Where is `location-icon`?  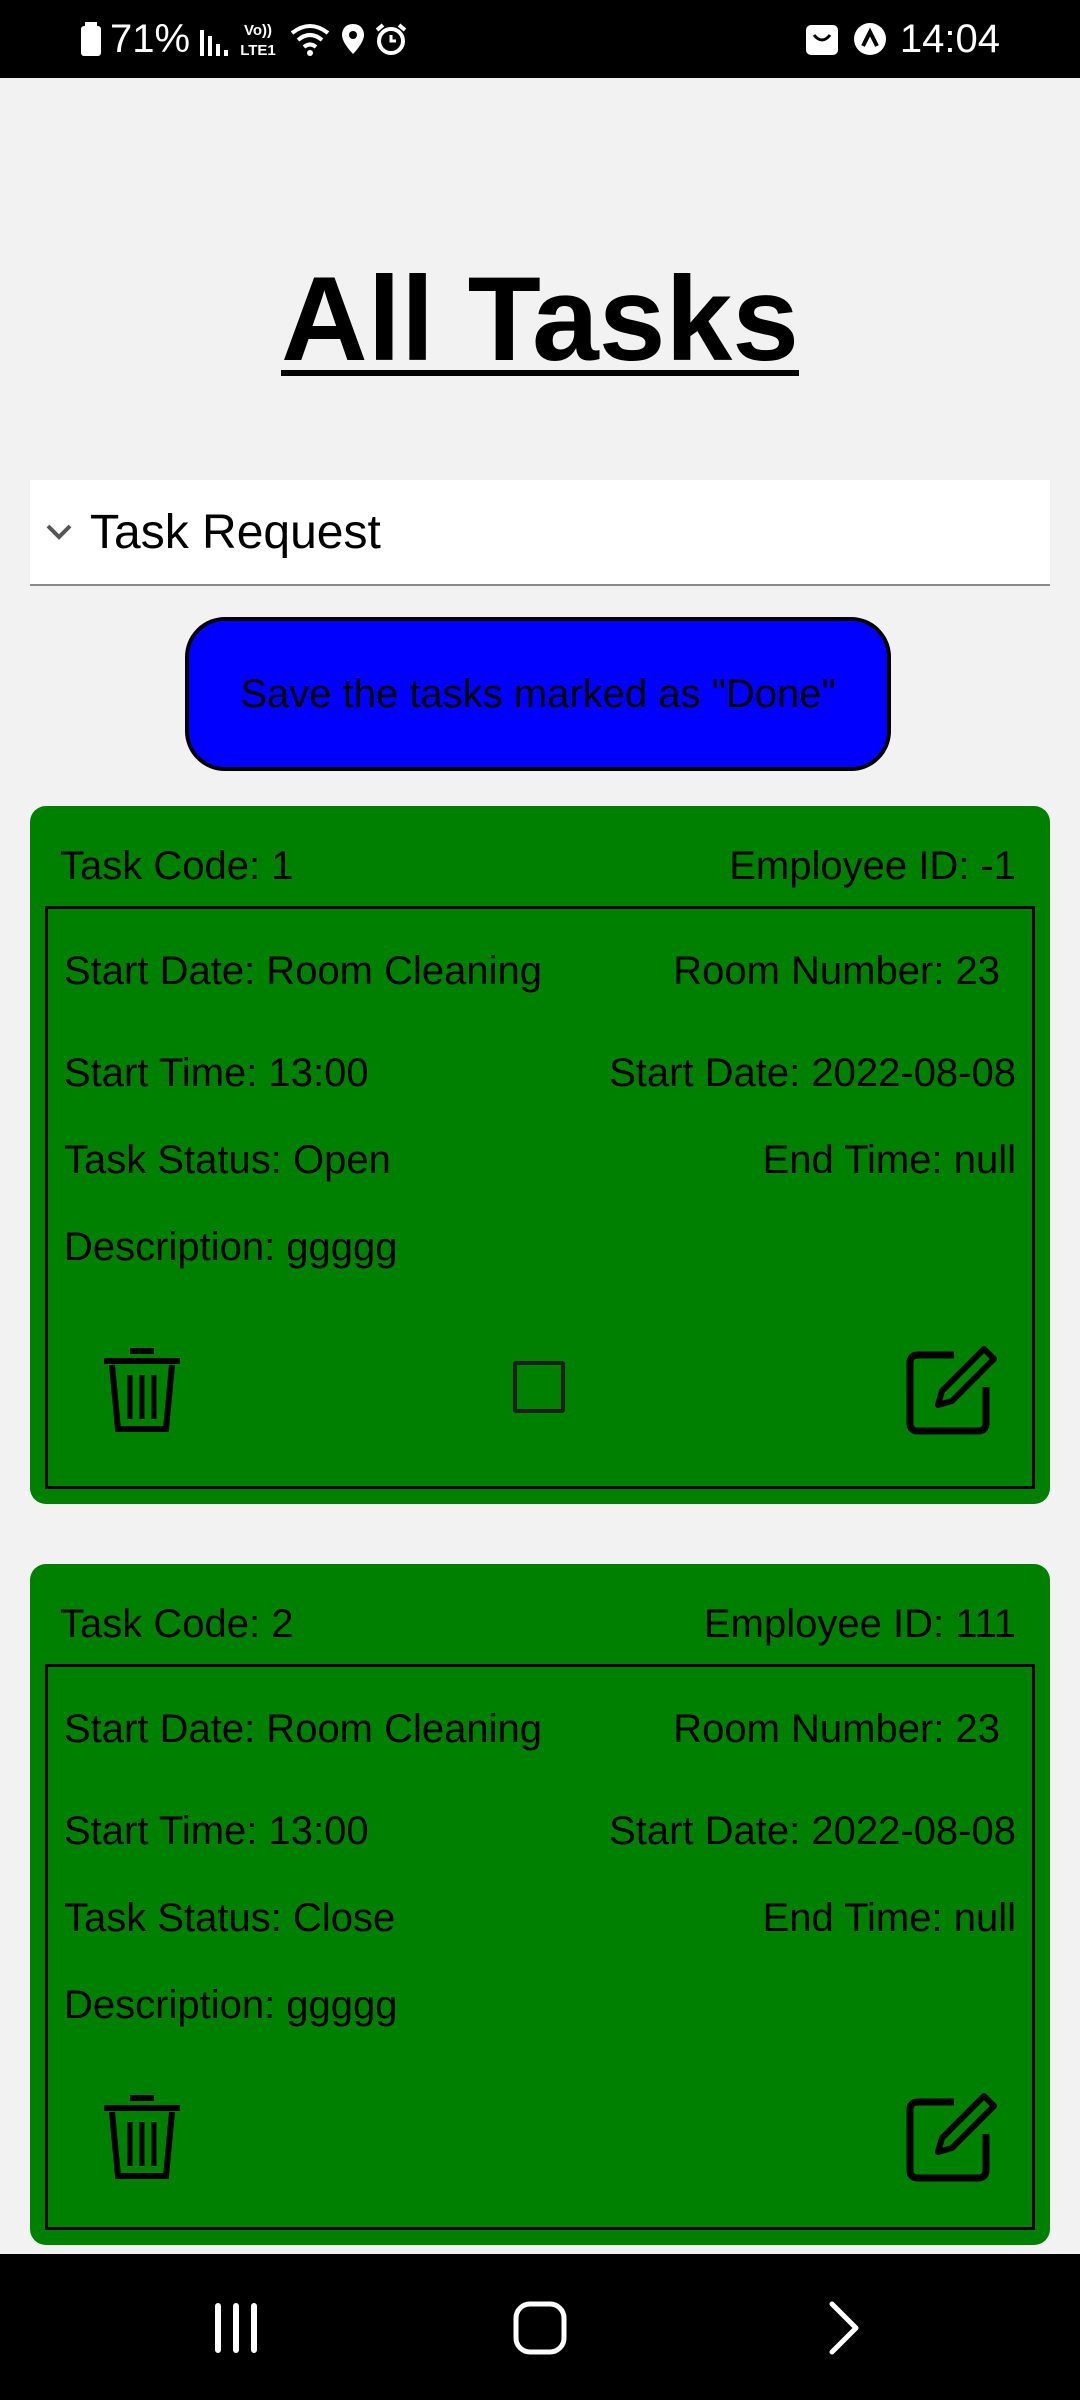 location-icon is located at coordinates (353, 39).